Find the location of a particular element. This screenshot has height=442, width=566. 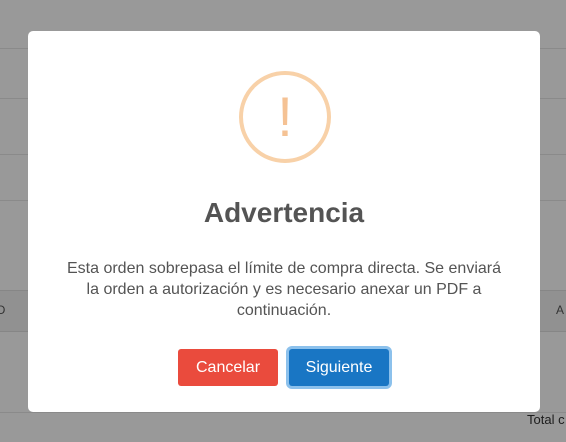

exclamation-icon: ! is located at coordinates (285, 117).